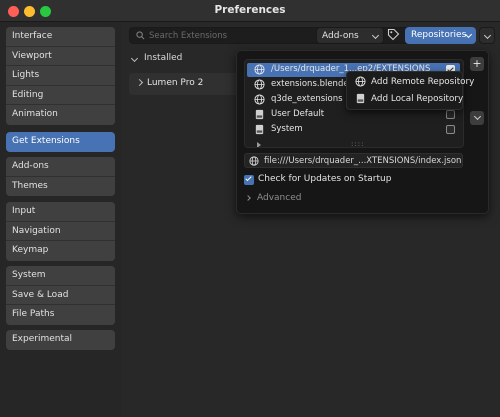  Describe the element at coordinates (279, 35) in the screenshot. I see `search-extensions-input: Search Extensions` at that location.